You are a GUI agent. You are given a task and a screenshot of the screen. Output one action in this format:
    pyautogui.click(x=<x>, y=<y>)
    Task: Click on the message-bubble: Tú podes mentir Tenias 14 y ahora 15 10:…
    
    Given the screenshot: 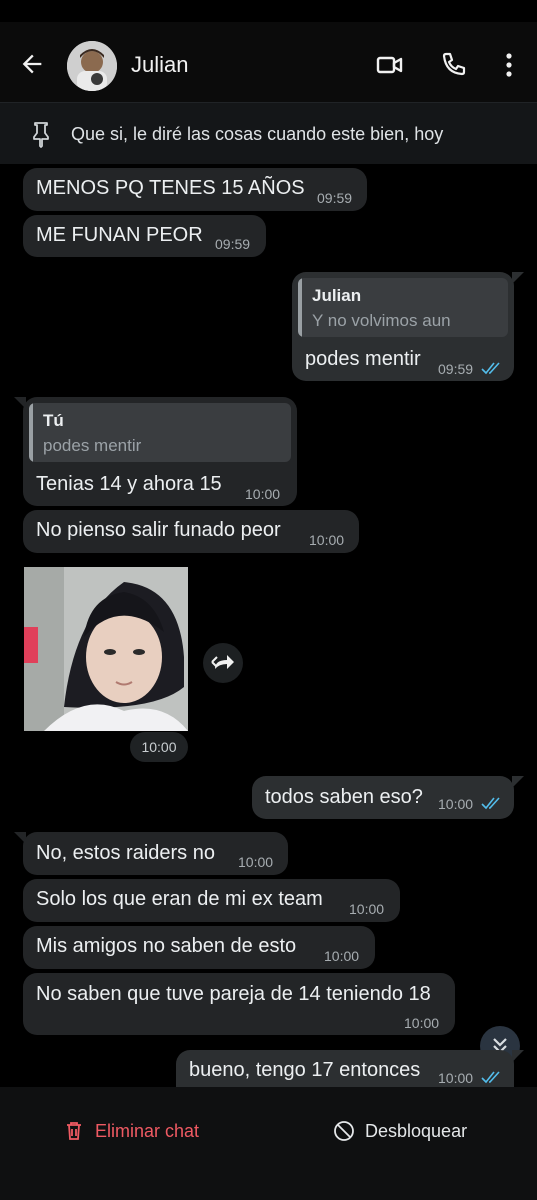 What is the action you would take?
    pyautogui.click(x=160, y=451)
    